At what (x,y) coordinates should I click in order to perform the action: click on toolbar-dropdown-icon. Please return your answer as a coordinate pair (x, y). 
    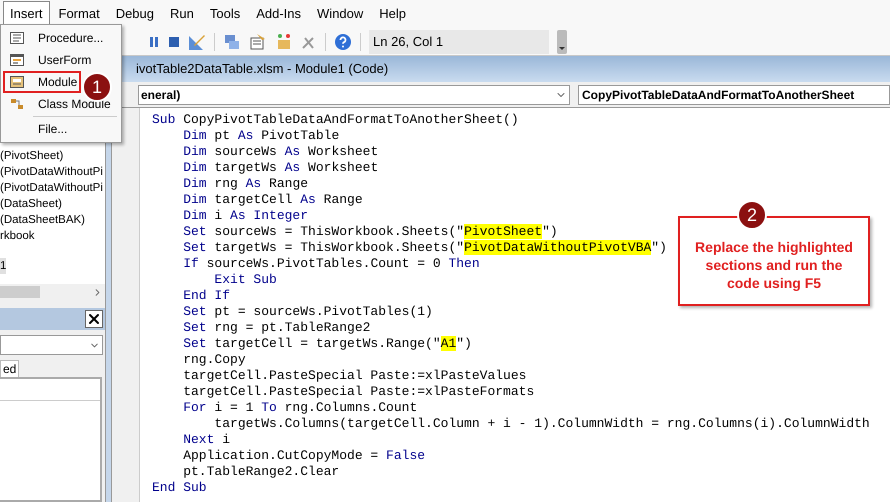
    Looking at the image, I should click on (562, 42).